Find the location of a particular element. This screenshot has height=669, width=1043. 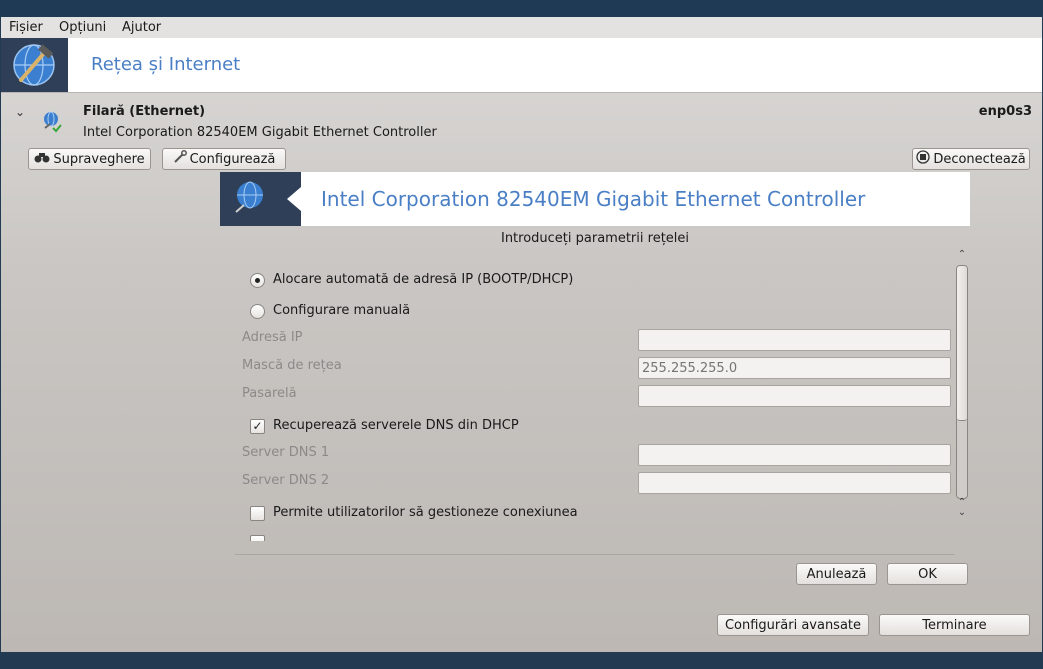

scroll-thumb is located at coordinates (962, 343).